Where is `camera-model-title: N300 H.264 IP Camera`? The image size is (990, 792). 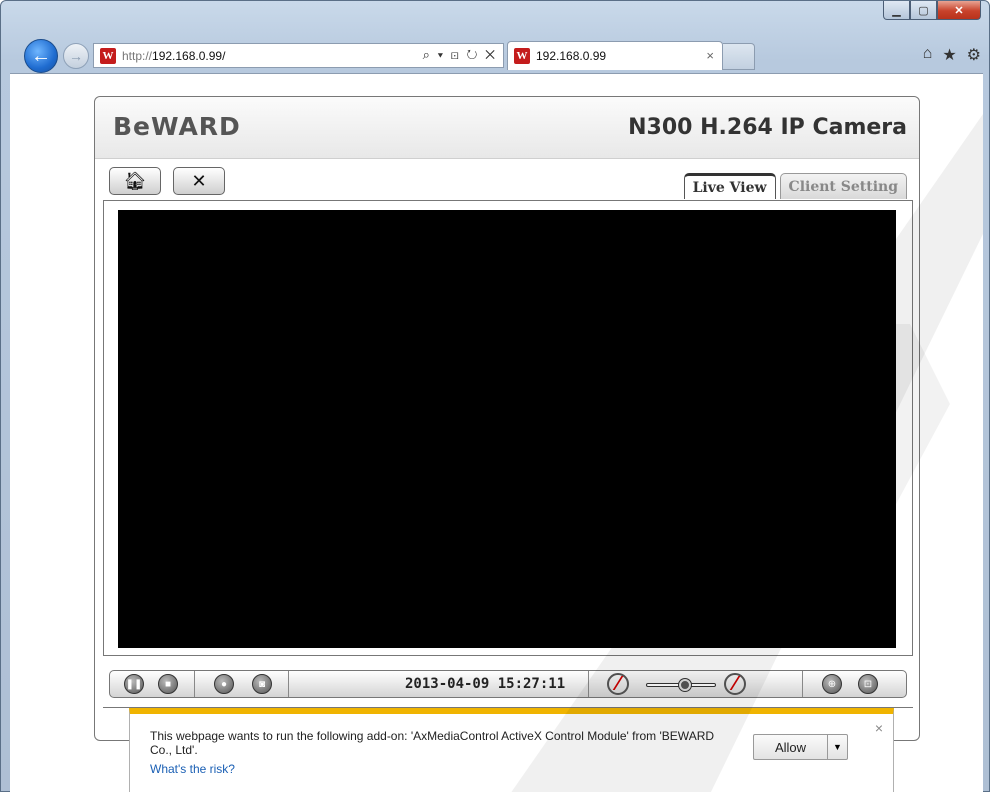
camera-model-title: N300 H.264 IP Camera is located at coordinates (767, 127).